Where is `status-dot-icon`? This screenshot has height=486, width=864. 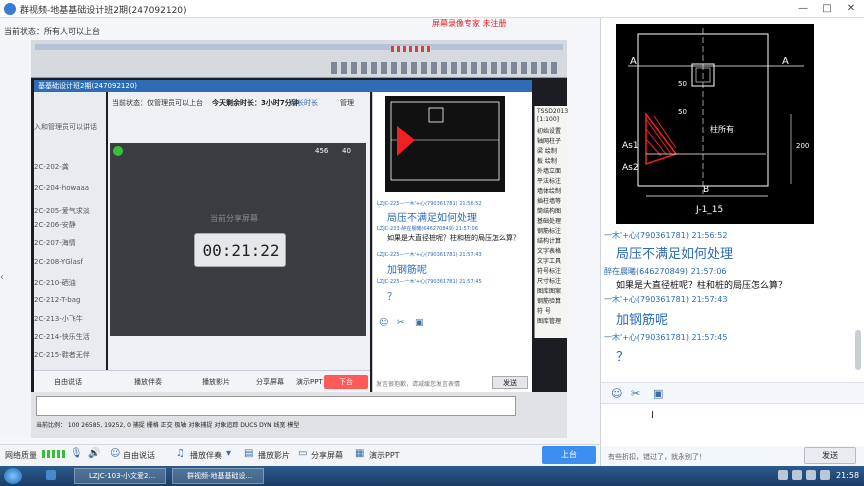 status-dot-icon is located at coordinates (118, 151).